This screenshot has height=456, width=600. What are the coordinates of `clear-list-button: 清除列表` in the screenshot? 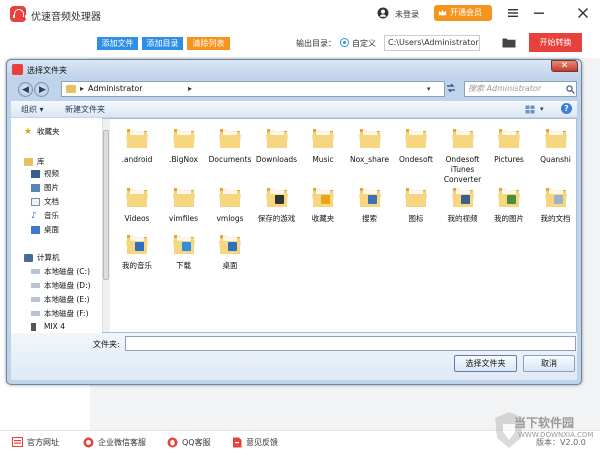 It's located at (208, 43).